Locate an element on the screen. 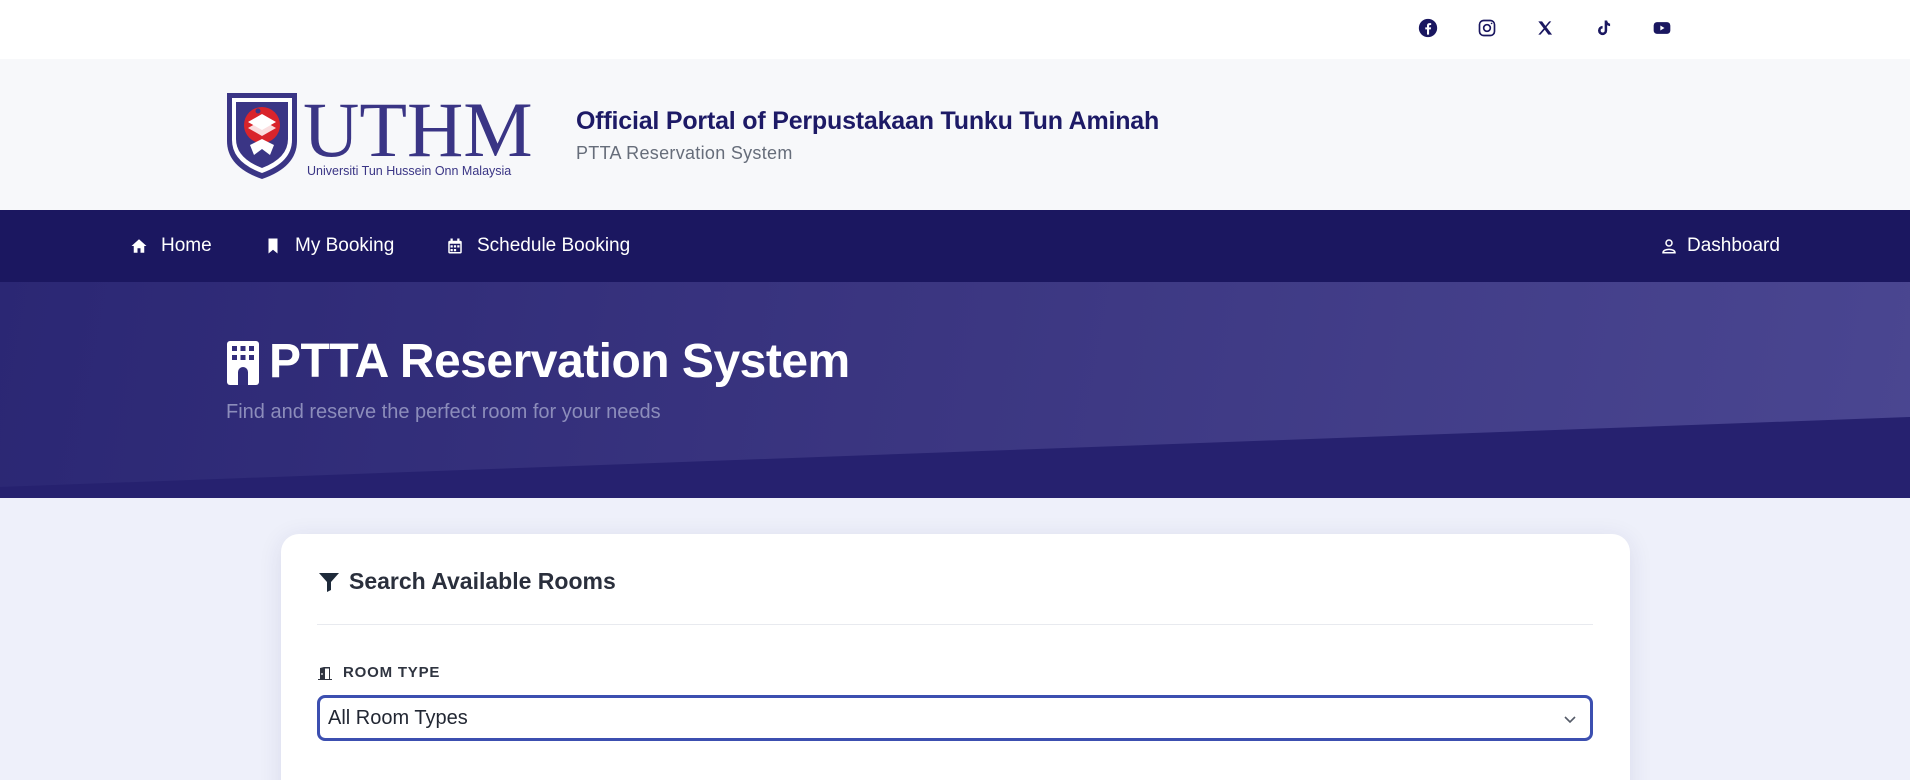 This screenshot has height=780, width=1910. logo-text: UTHM is located at coordinates (418, 131).